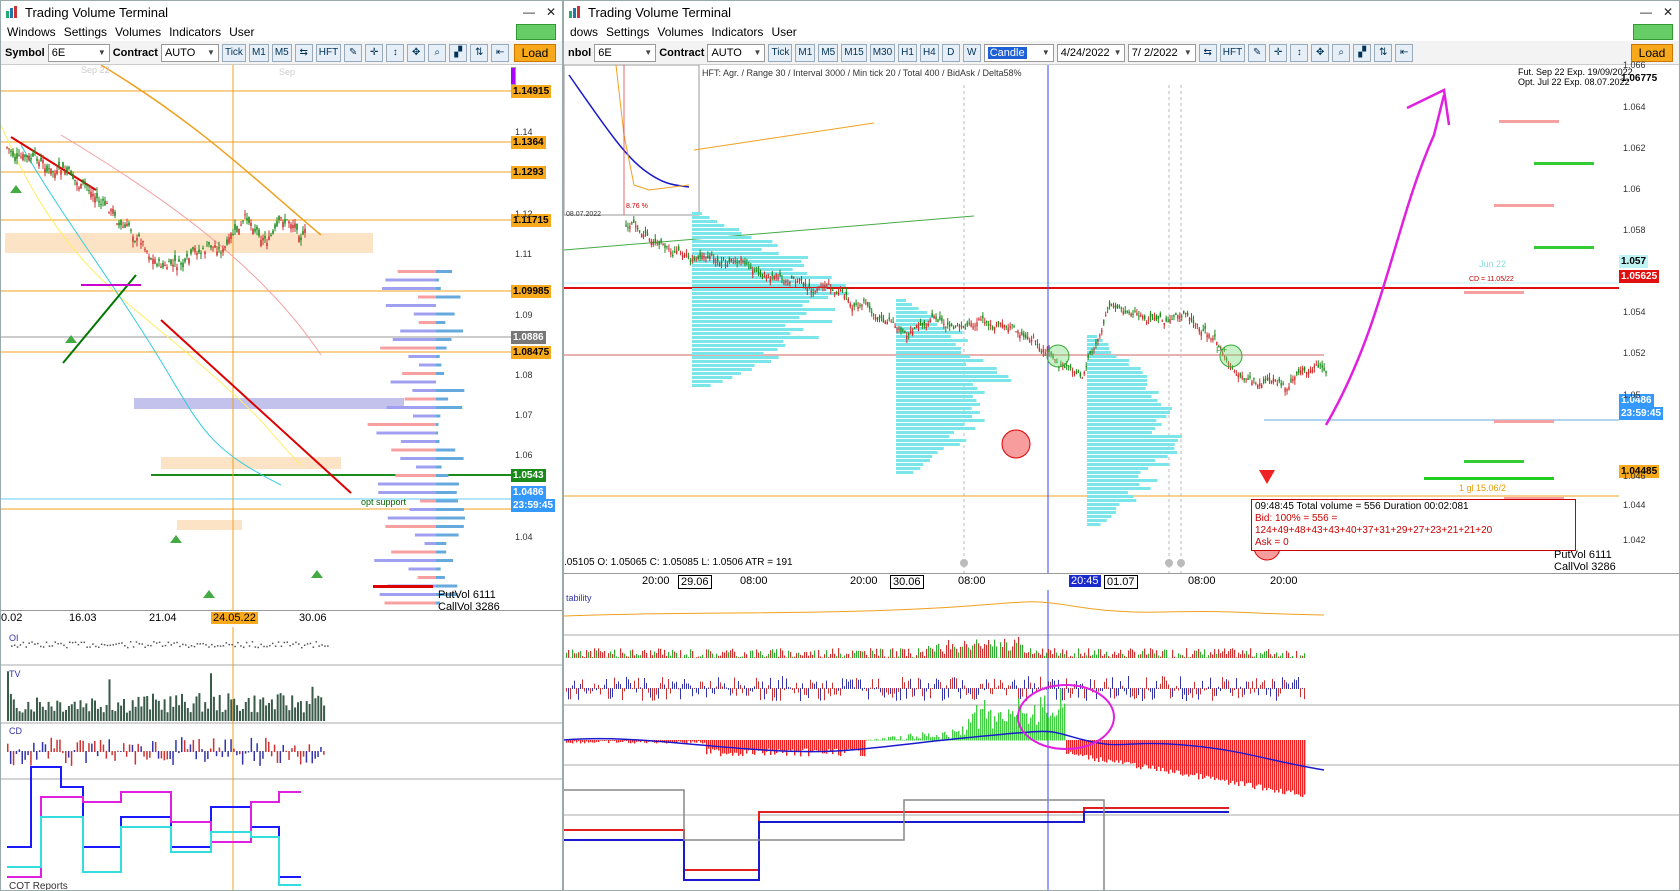 The width and height of the screenshot is (1680, 891). Describe the element at coordinates (584, 32) in the screenshot. I see `menu-windows: dows` at that location.